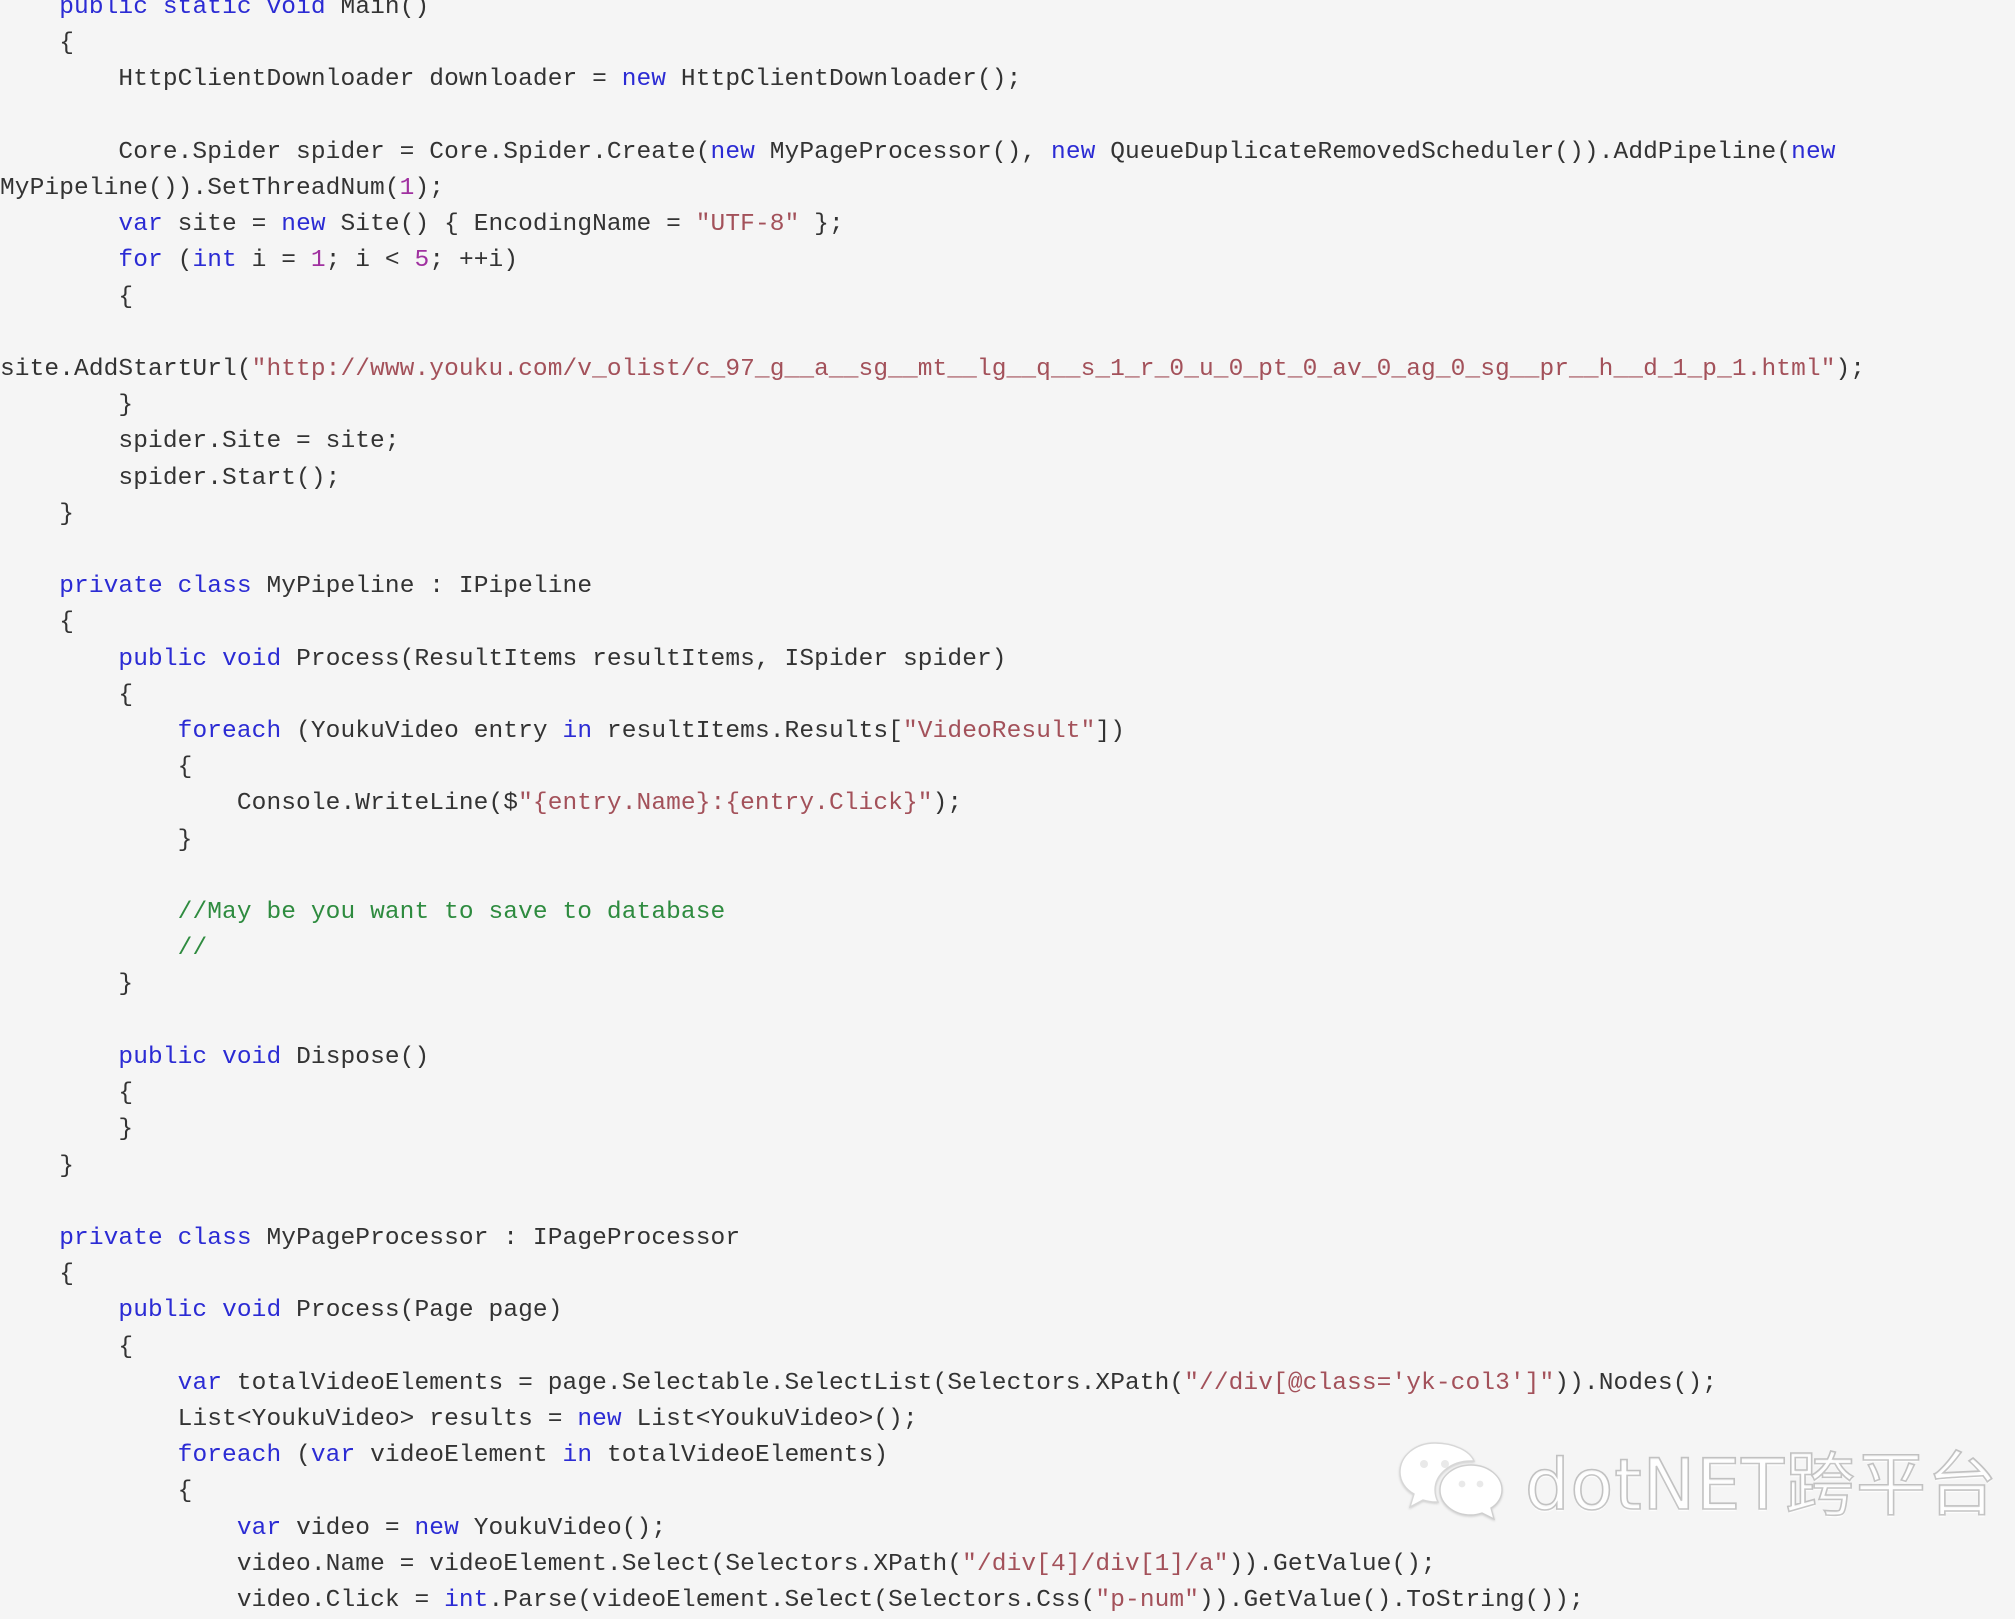 The width and height of the screenshot is (2015, 1619). What do you see at coordinates (947, 804) in the screenshot?
I see `code-token-pln: );` at bounding box center [947, 804].